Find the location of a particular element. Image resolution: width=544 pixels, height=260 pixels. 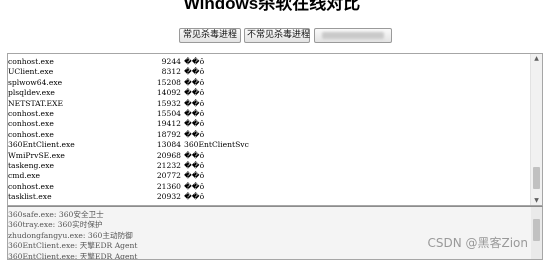

process-id: 13084 is located at coordinates (168, 145).